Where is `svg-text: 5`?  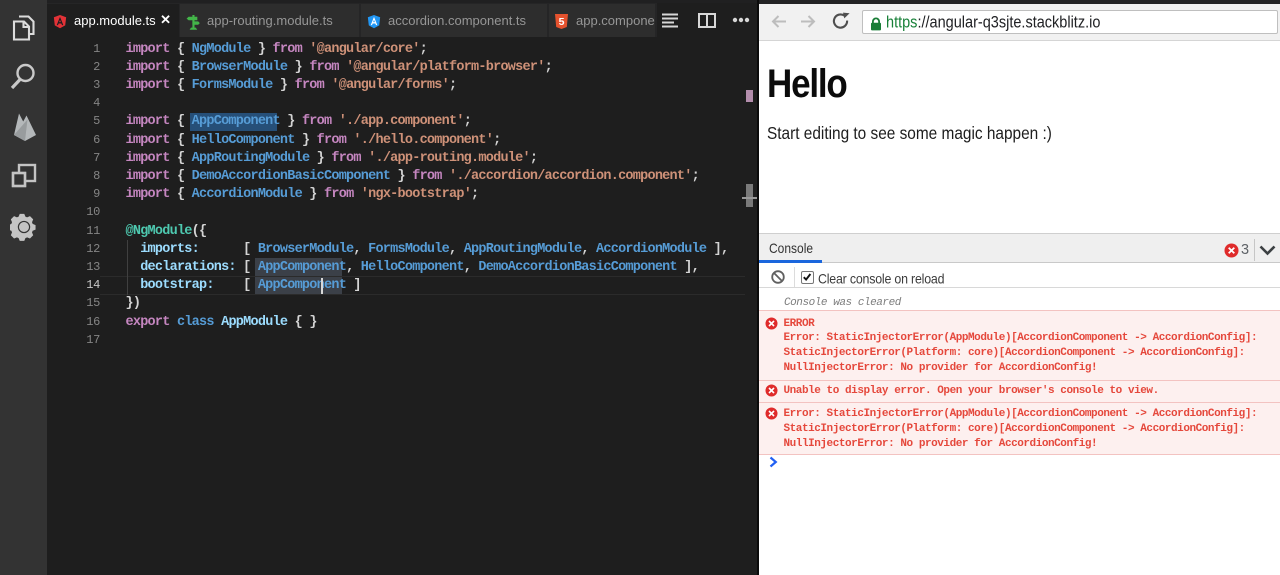 svg-text: 5 is located at coordinates (562, 22).